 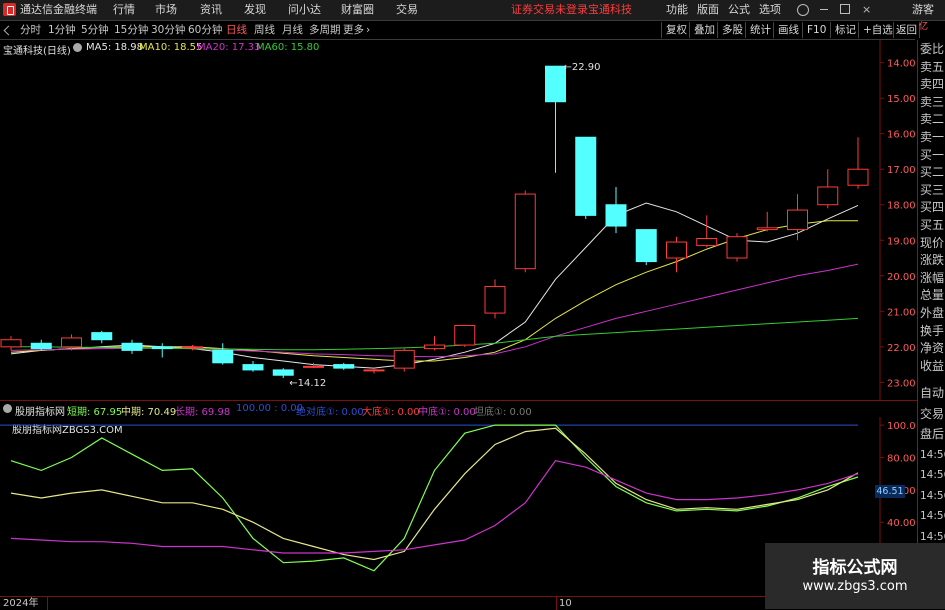 What do you see at coordinates (8, 30) in the screenshot?
I see `collapse-arrow-icon` at bounding box center [8, 30].